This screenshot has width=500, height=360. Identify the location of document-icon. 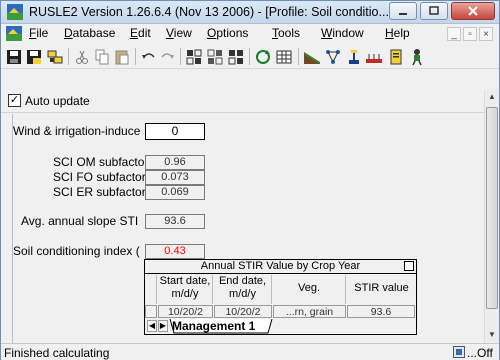
(14, 33).